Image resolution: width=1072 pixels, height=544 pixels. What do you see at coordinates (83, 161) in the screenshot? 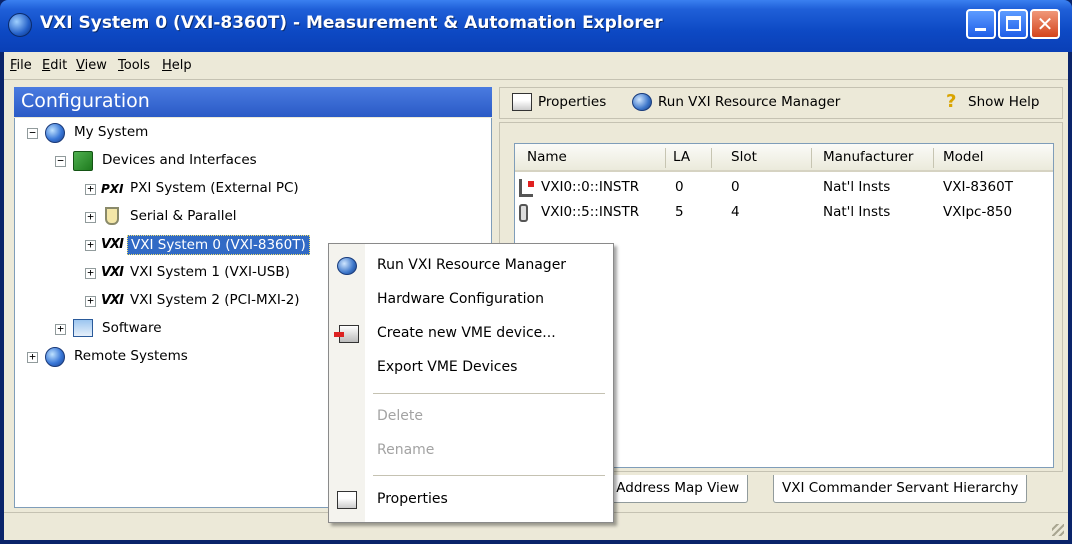
I see `devices-icon` at bounding box center [83, 161].